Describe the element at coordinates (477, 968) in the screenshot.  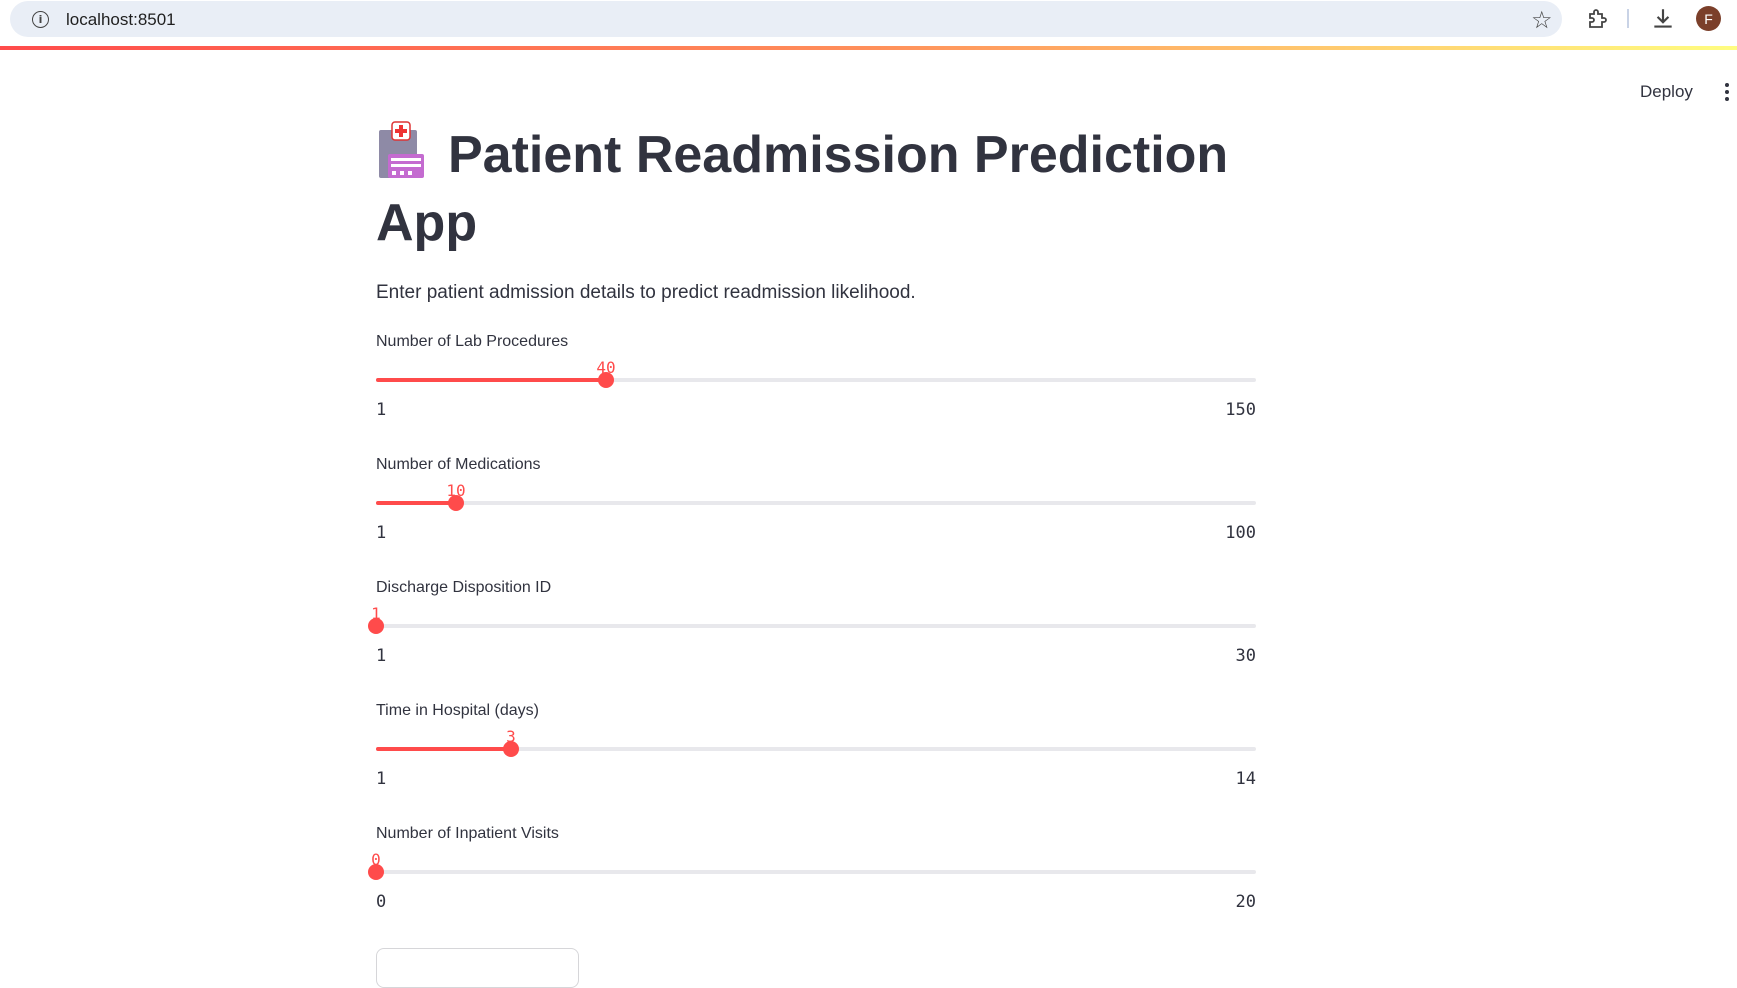
I see `predict-button` at that location.